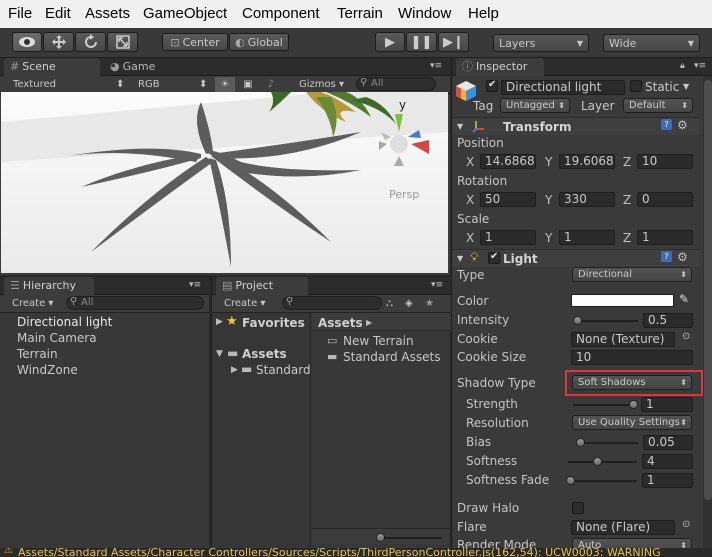 This screenshot has width=712, height=557. Describe the element at coordinates (340, 323) in the screenshot. I see `breadcrumb-assets: Assets` at that location.